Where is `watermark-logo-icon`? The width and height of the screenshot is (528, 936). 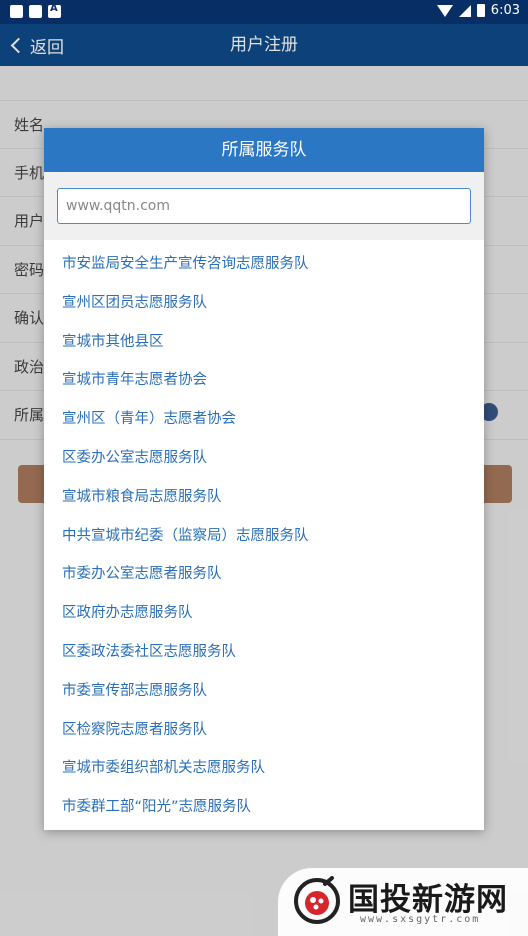
watermark-logo-icon is located at coordinates (317, 900).